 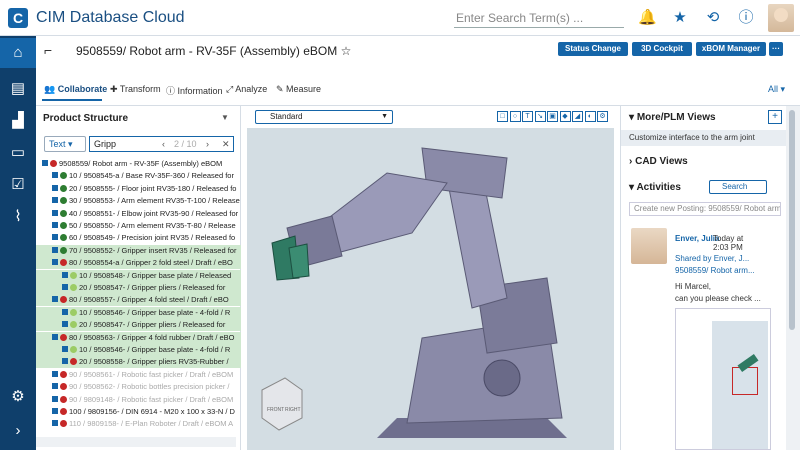 What do you see at coordinates (18, 89) in the screenshot?
I see `document-icon: ▤` at bounding box center [18, 89].